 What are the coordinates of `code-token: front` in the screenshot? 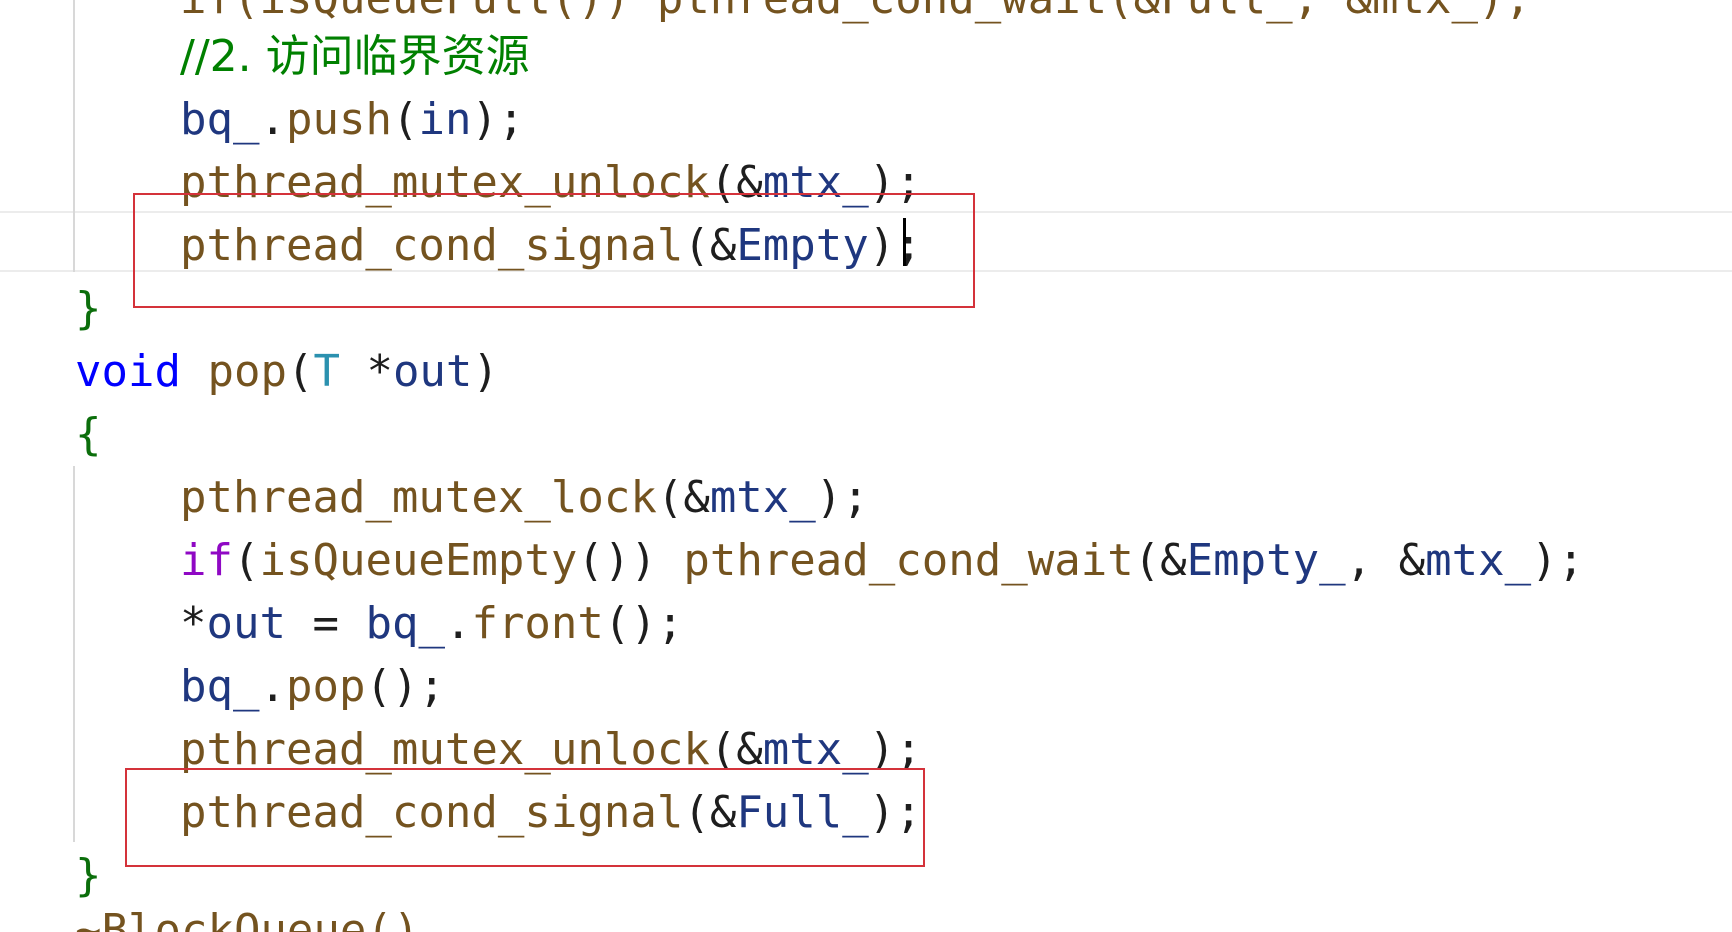 It's located at (537, 623).